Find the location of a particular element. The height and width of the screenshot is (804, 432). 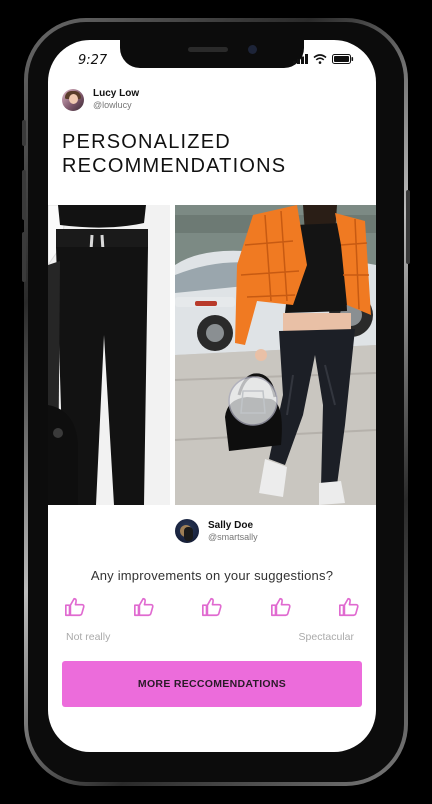

status-icons is located at coordinates (323, 59).